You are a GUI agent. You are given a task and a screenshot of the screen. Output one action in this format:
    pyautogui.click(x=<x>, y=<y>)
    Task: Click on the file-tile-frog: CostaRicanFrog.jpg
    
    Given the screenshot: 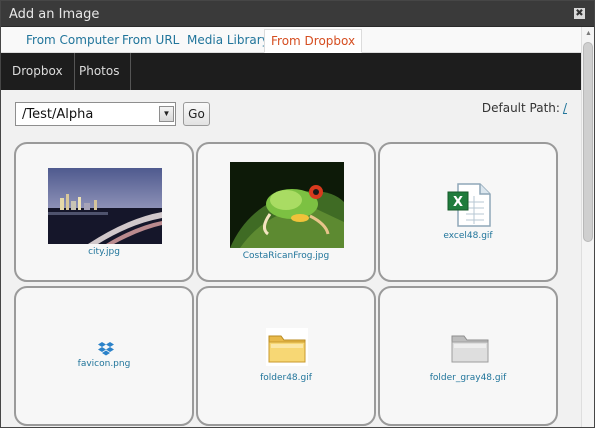 What is the action you would take?
    pyautogui.click(x=286, y=212)
    